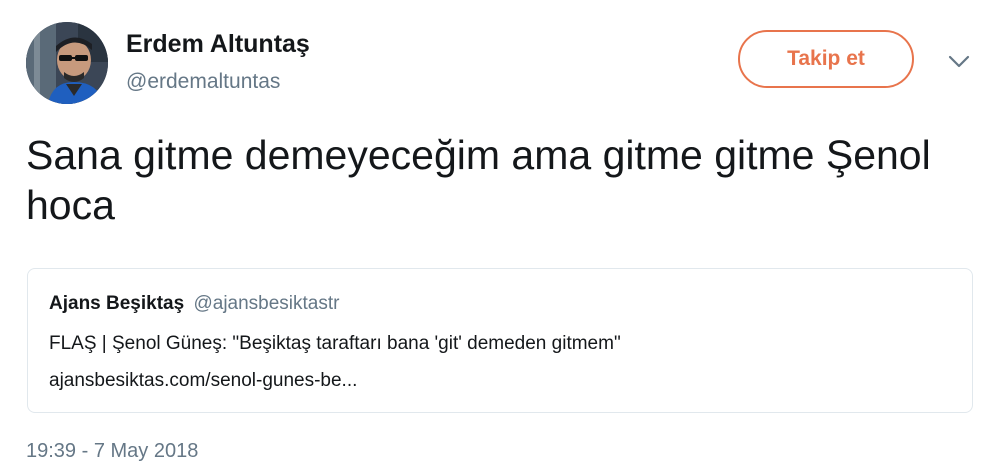  What do you see at coordinates (218, 44) in the screenshot?
I see `author-name: Erdem Altuntaş` at bounding box center [218, 44].